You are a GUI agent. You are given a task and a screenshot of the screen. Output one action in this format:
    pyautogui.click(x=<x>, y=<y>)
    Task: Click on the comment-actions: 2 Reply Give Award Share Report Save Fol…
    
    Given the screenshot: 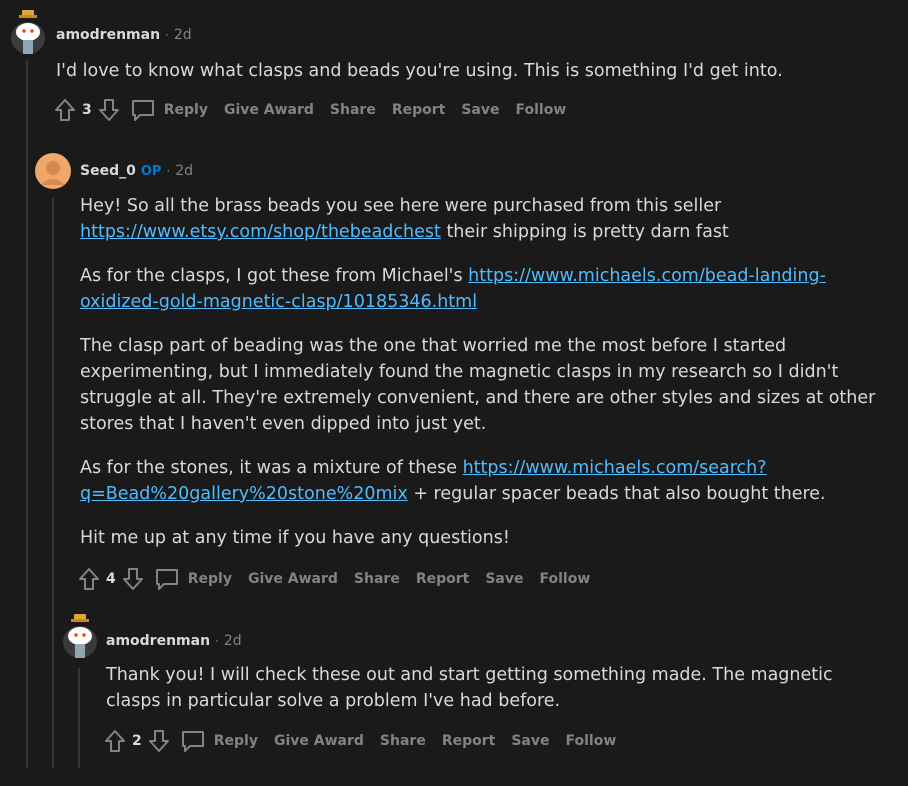 What is the action you would take?
    pyautogui.click(x=360, y=741)
    